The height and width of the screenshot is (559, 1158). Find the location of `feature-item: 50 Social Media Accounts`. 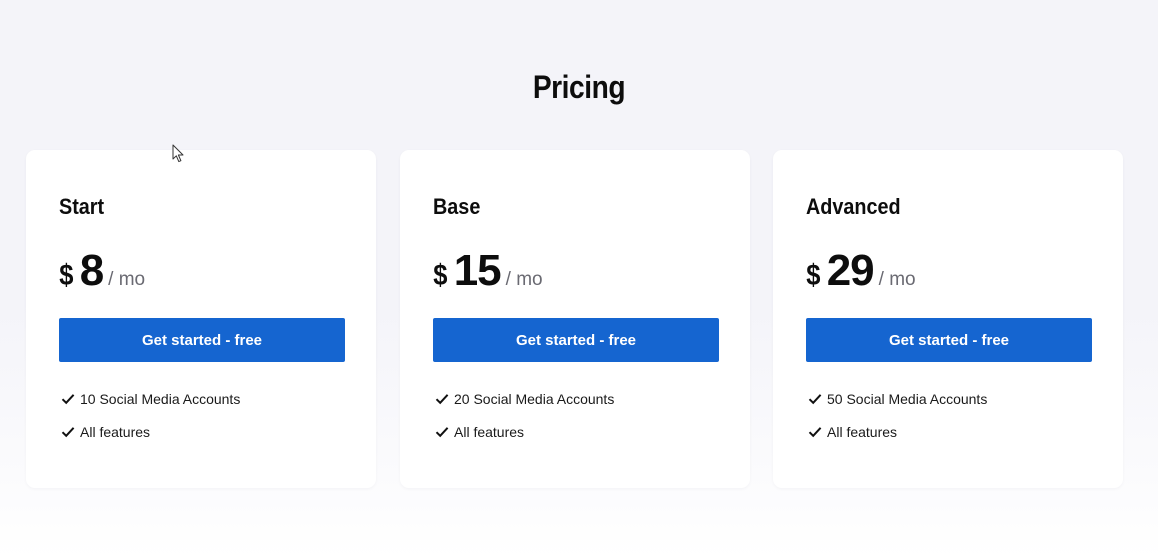

feature-item: 50 Social Media Accounts is located at coordinates (897, 399).